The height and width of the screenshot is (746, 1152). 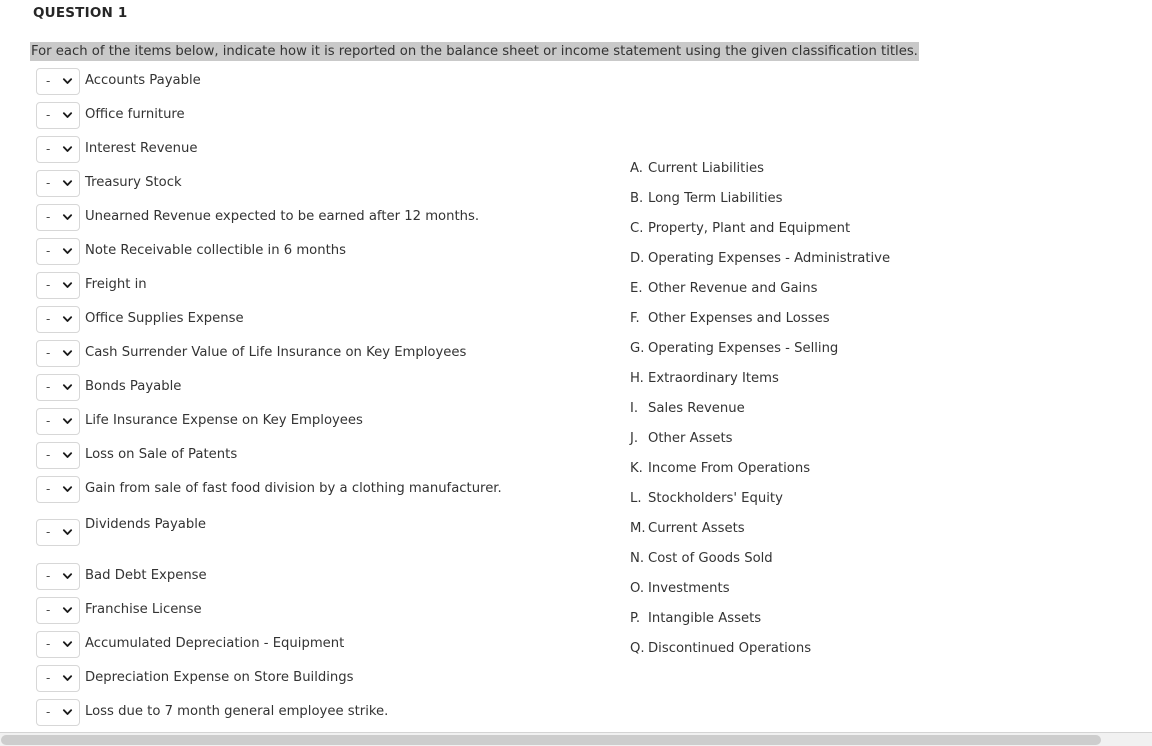 What do you see at coordinates (696, 528) in the screenshot?
I see `option-text: Current Assets` at bounding box center [696, 528].